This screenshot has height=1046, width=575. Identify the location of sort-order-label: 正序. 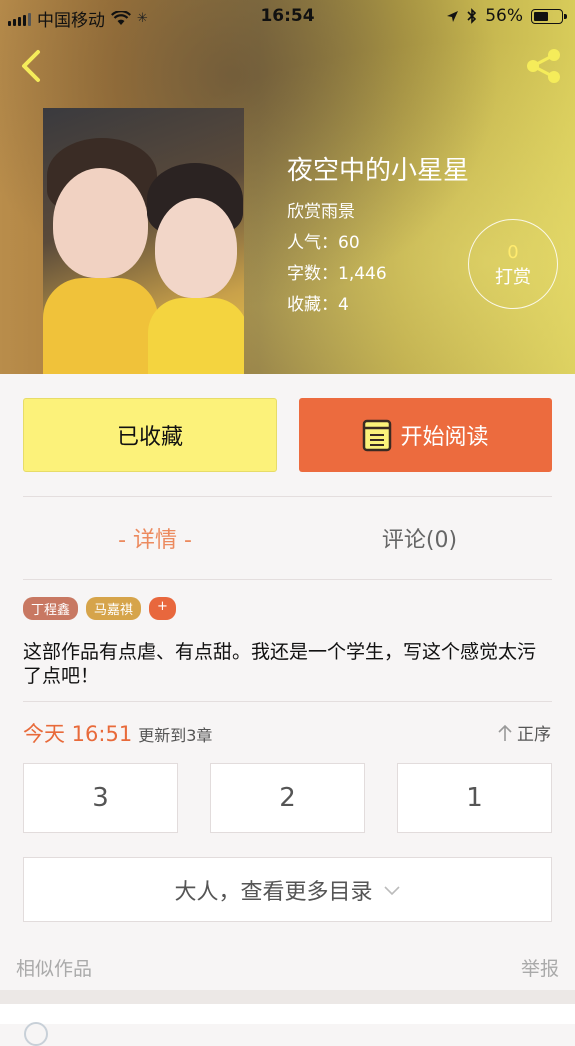
(534, 735).